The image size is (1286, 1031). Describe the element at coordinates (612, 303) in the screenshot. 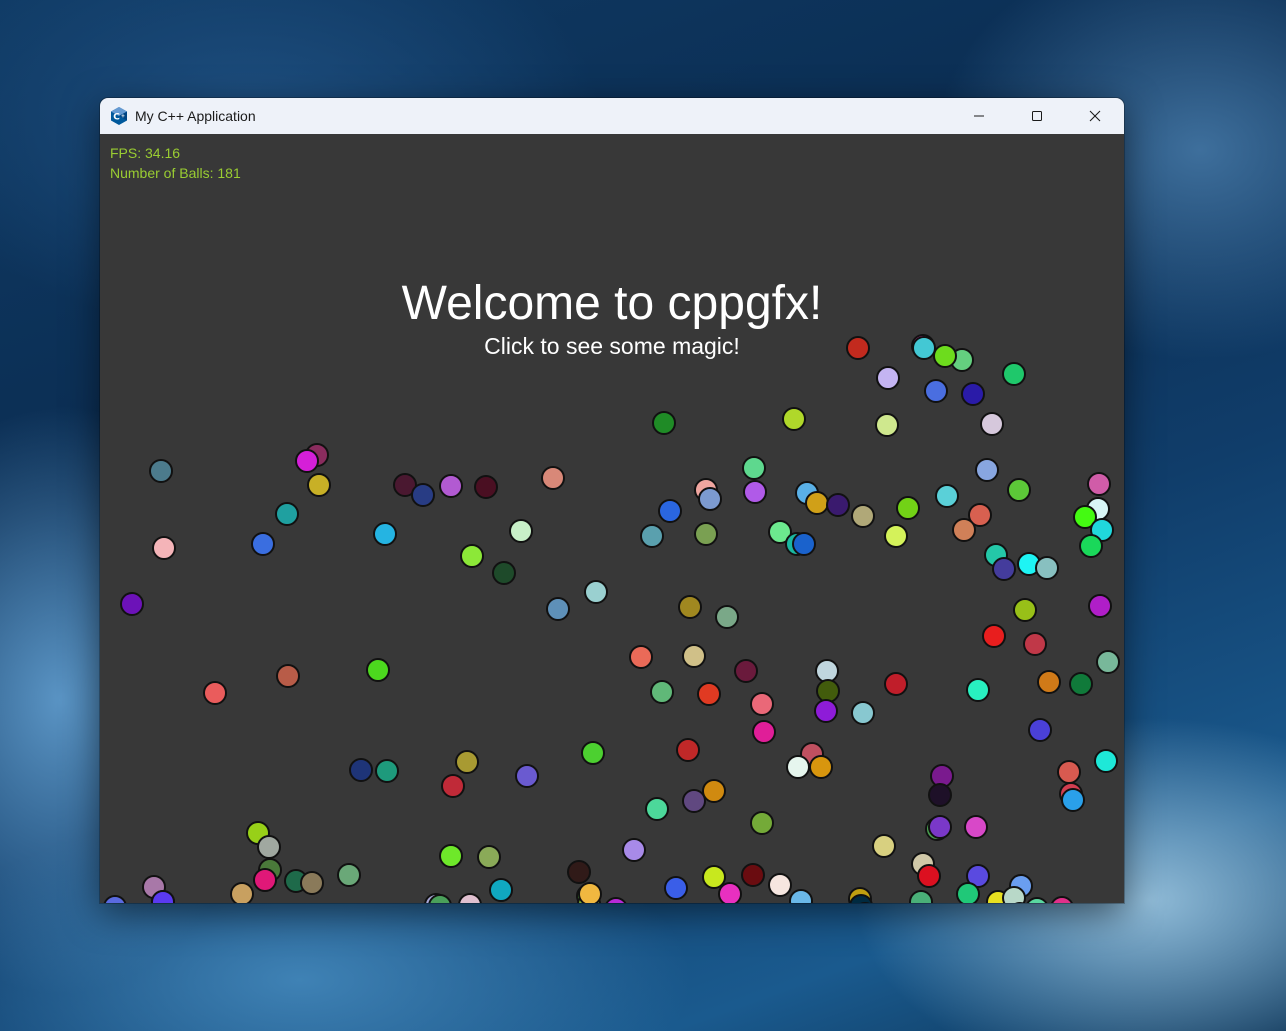

I see `welcome-heading: Welcome to cppgfx!` at that location.